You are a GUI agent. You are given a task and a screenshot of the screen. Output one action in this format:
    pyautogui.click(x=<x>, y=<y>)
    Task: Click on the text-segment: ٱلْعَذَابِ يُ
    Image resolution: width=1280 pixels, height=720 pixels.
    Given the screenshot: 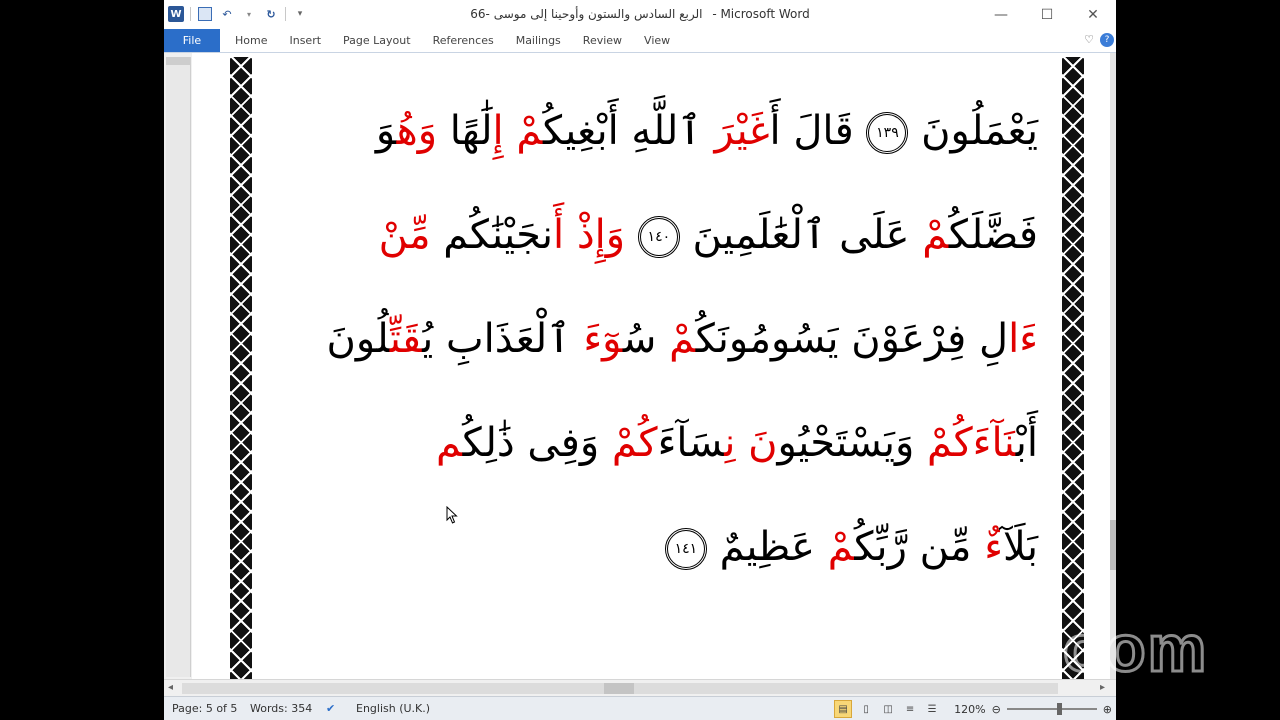 What is the action you would take?
    pyautogui.click(x=503, y=339)
    